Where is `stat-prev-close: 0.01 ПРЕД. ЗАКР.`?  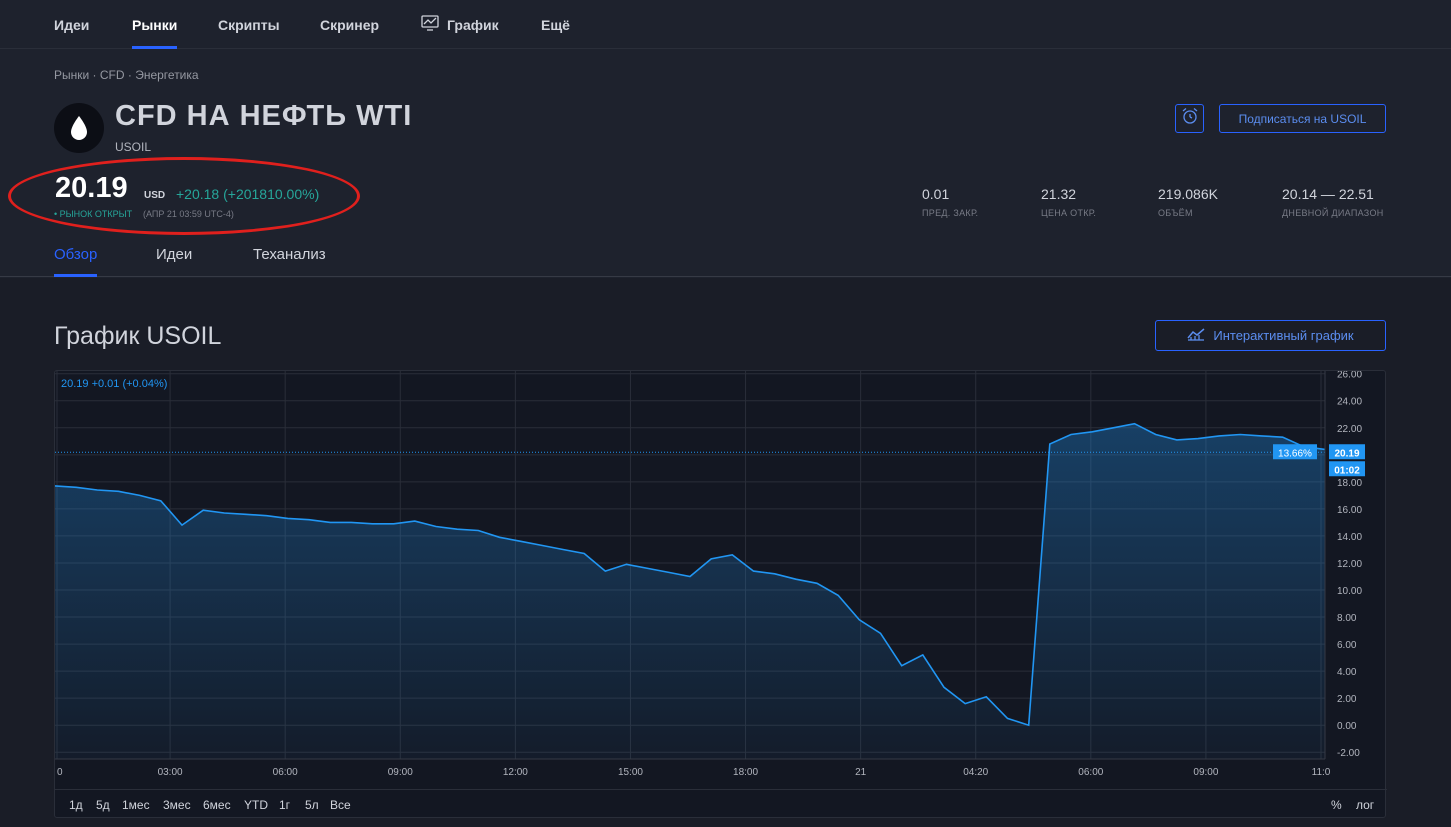 stat-prev-close: 0.01 ПРЕД. ЗАКР. is located at coordinates (950, 202).